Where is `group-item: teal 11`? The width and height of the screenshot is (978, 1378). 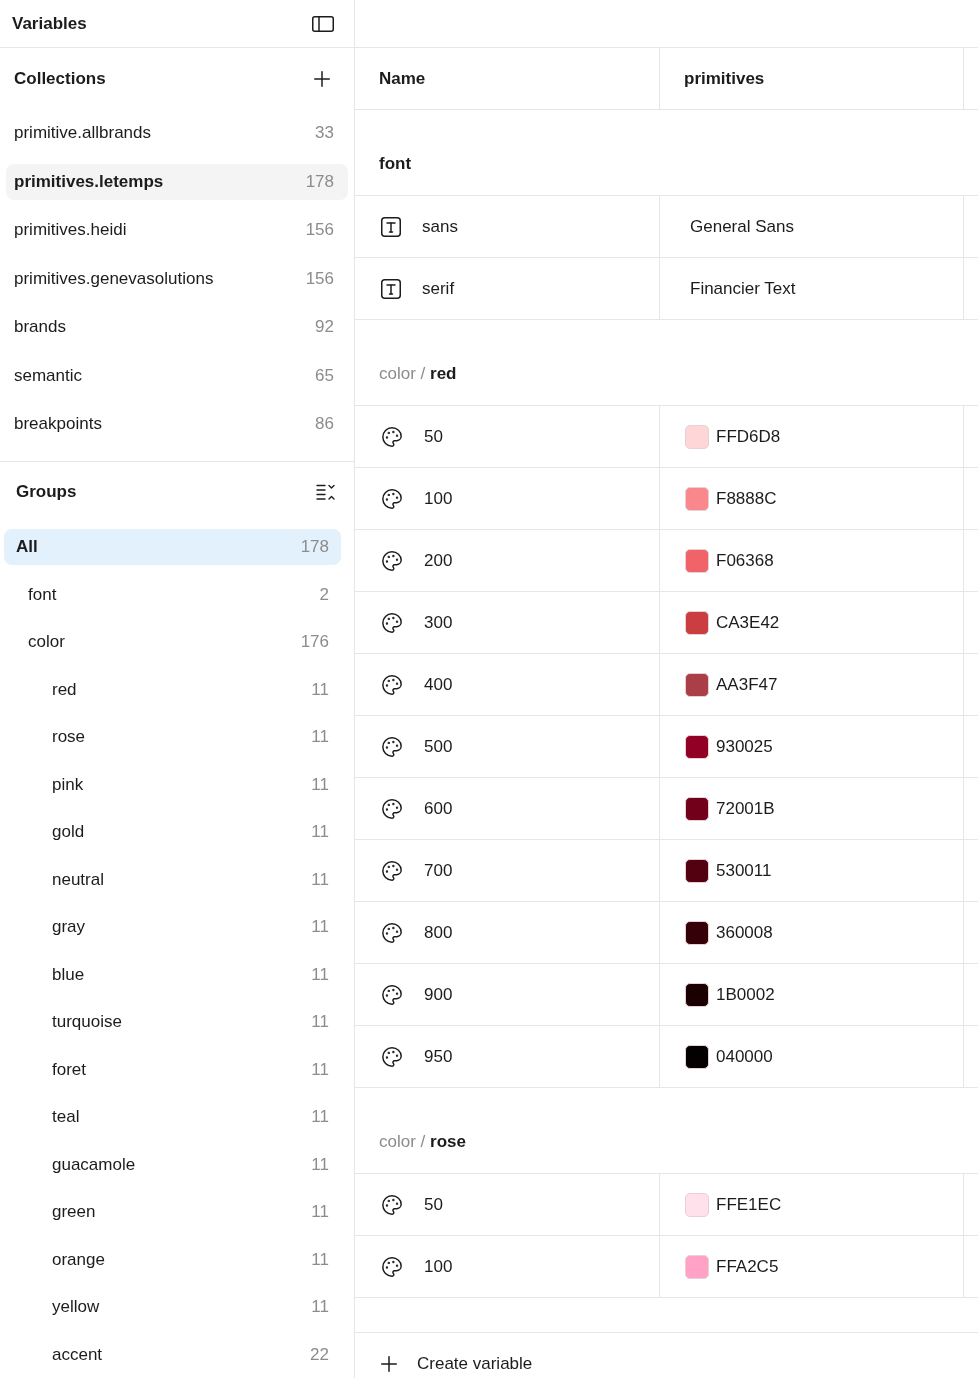
group-item: teal 11 is located at coordinates (172, 1117).